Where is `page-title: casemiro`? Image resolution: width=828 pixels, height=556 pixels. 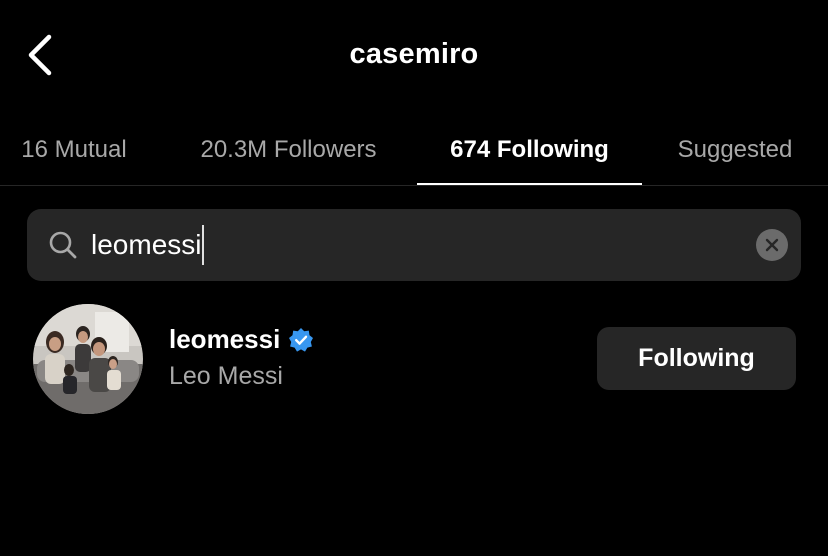
page-title: casemiro is located at coordinates (414, 54).